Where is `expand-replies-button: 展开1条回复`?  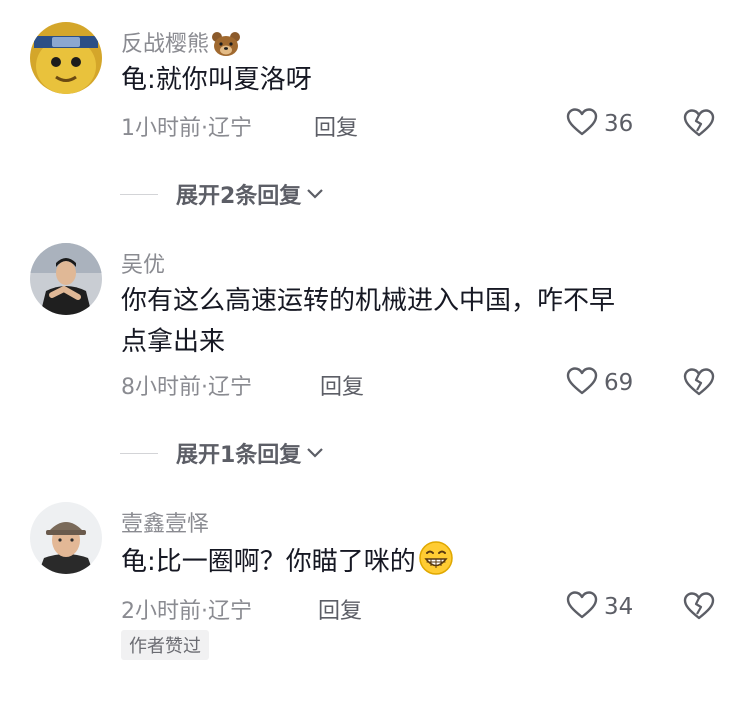 expand-replies-button: 展开1条回复 is located at coordinates (222, 453).